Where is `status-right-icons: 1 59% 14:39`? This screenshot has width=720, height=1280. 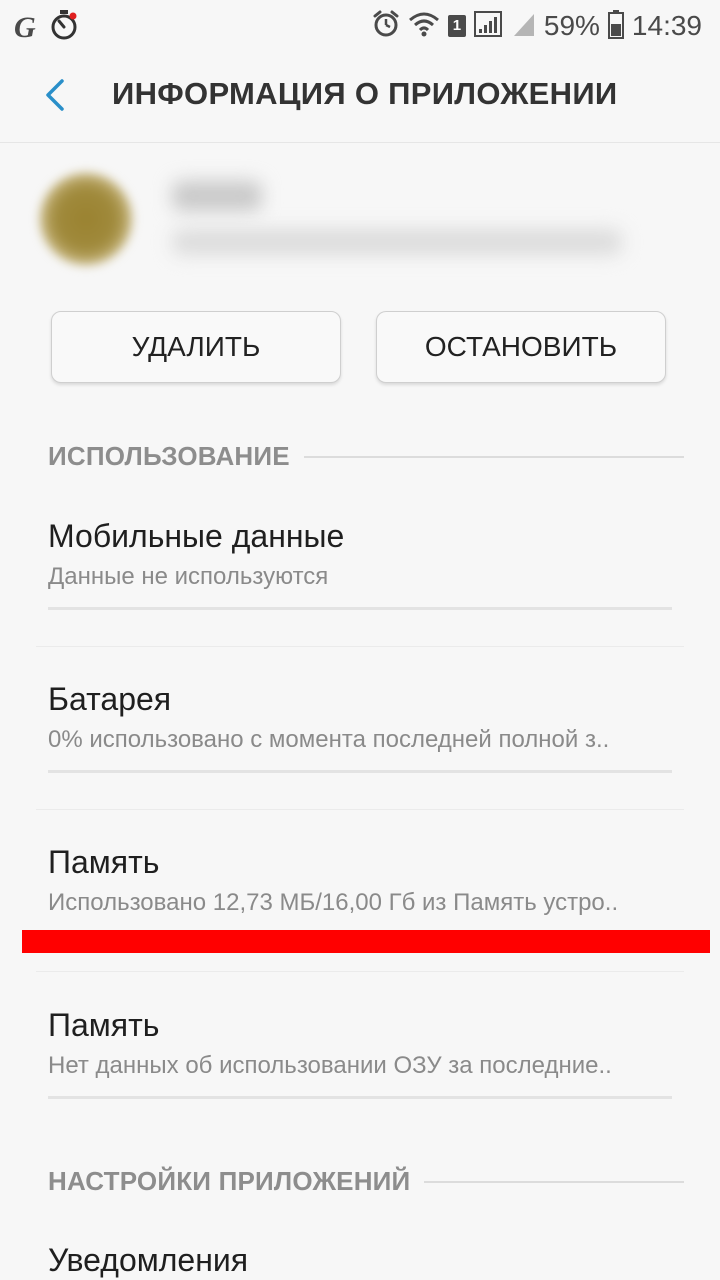
status-right-icons: 1 59% 14:39 is located at coordinates (537, 26).